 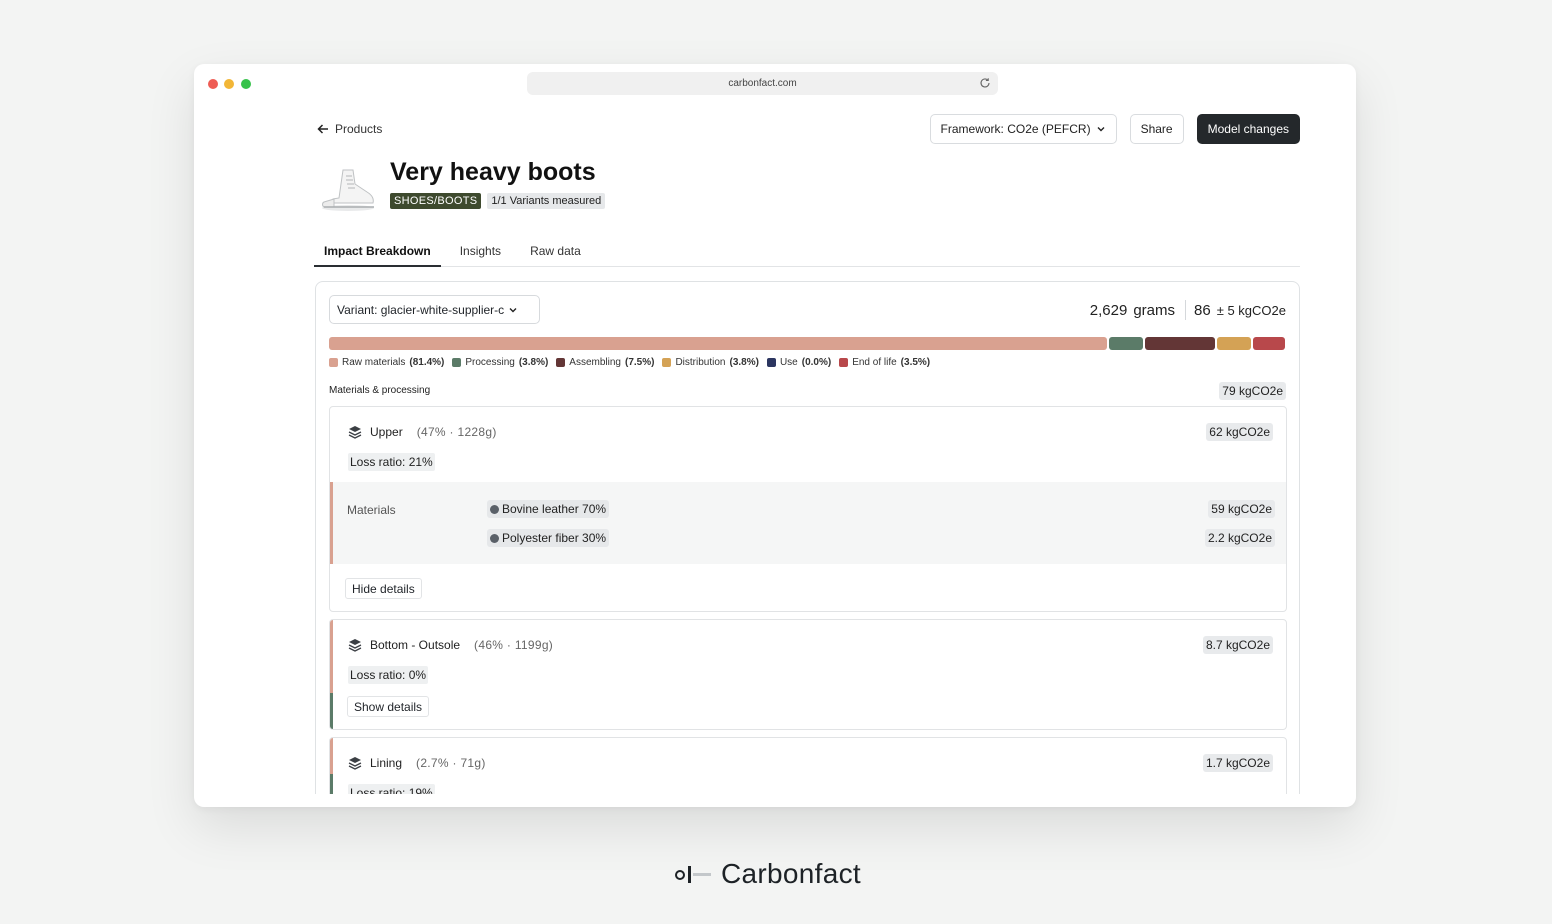 I want to click on legend-item: Raw materials (81.4%), so click(x=386, y=362).